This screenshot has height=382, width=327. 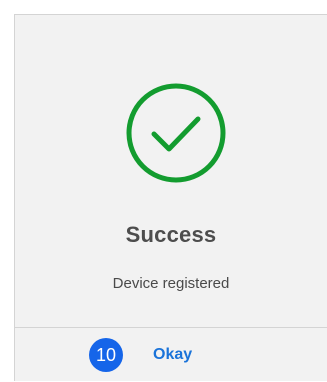 I want to click on dialog-title: Success, so click(x=171, y=234).